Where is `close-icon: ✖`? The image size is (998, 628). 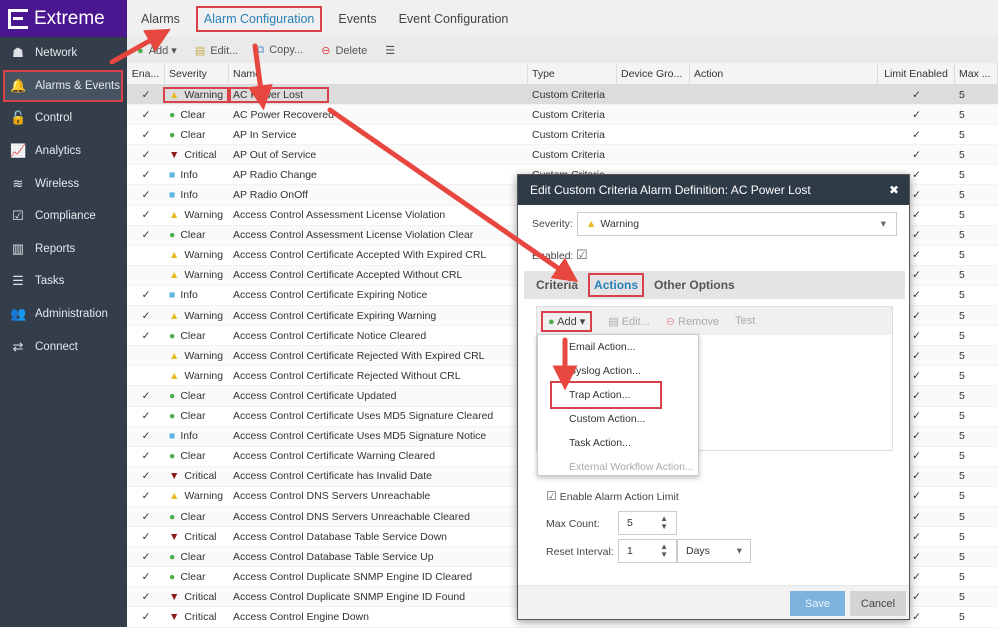
close-icon: ✖ is located at coordinates (894, 190).